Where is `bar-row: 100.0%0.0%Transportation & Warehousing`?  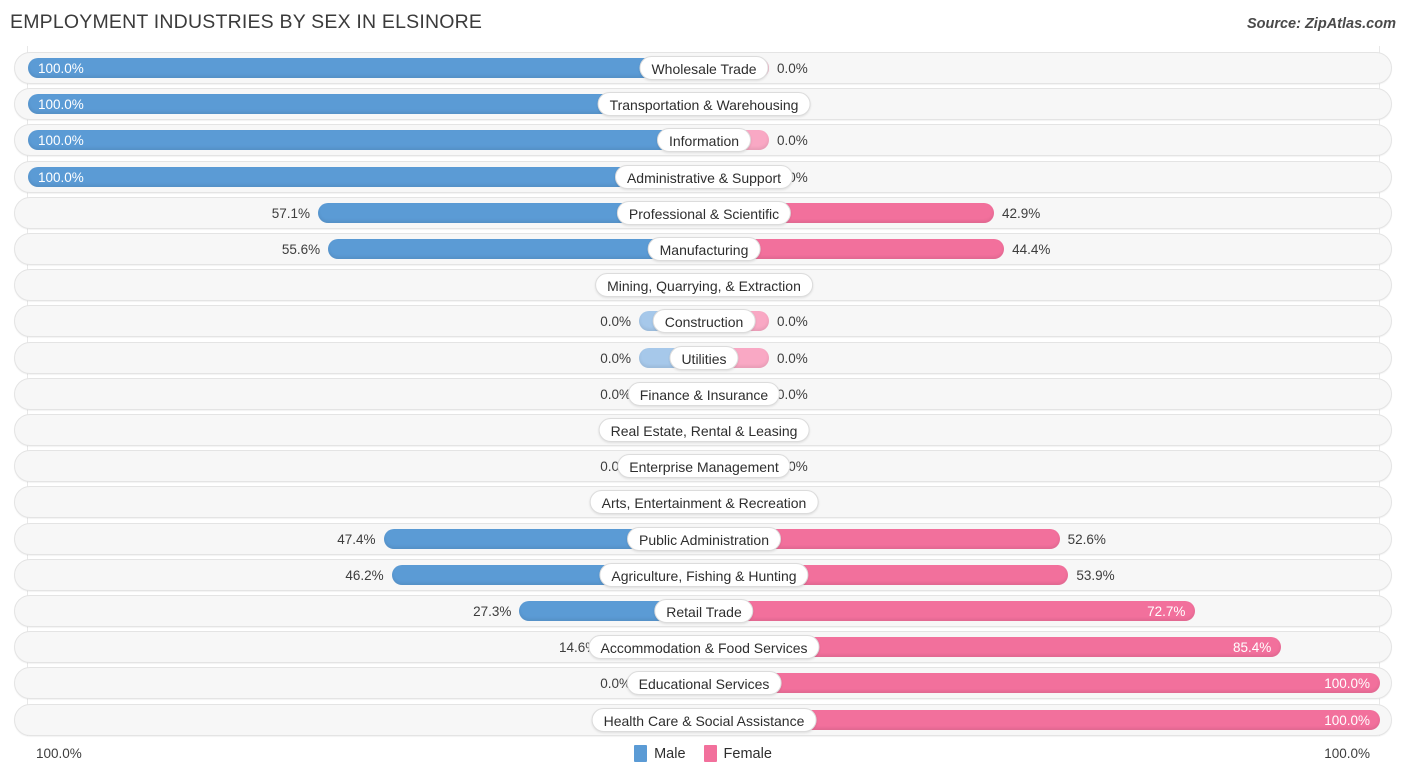
bar-row: 100.0%0.0%Transportation & Warehousing is located at coordinates (703, 104).